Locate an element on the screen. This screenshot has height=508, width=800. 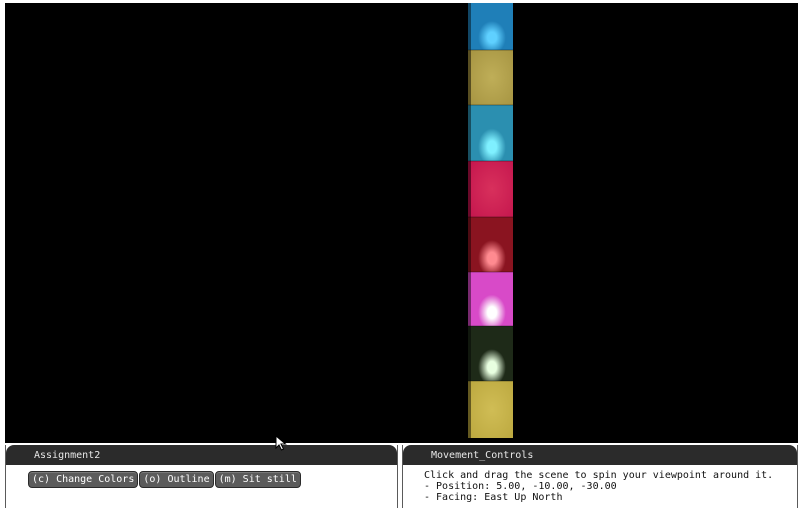
outline-button: (o) Outline is located at coordinates (176, 479).